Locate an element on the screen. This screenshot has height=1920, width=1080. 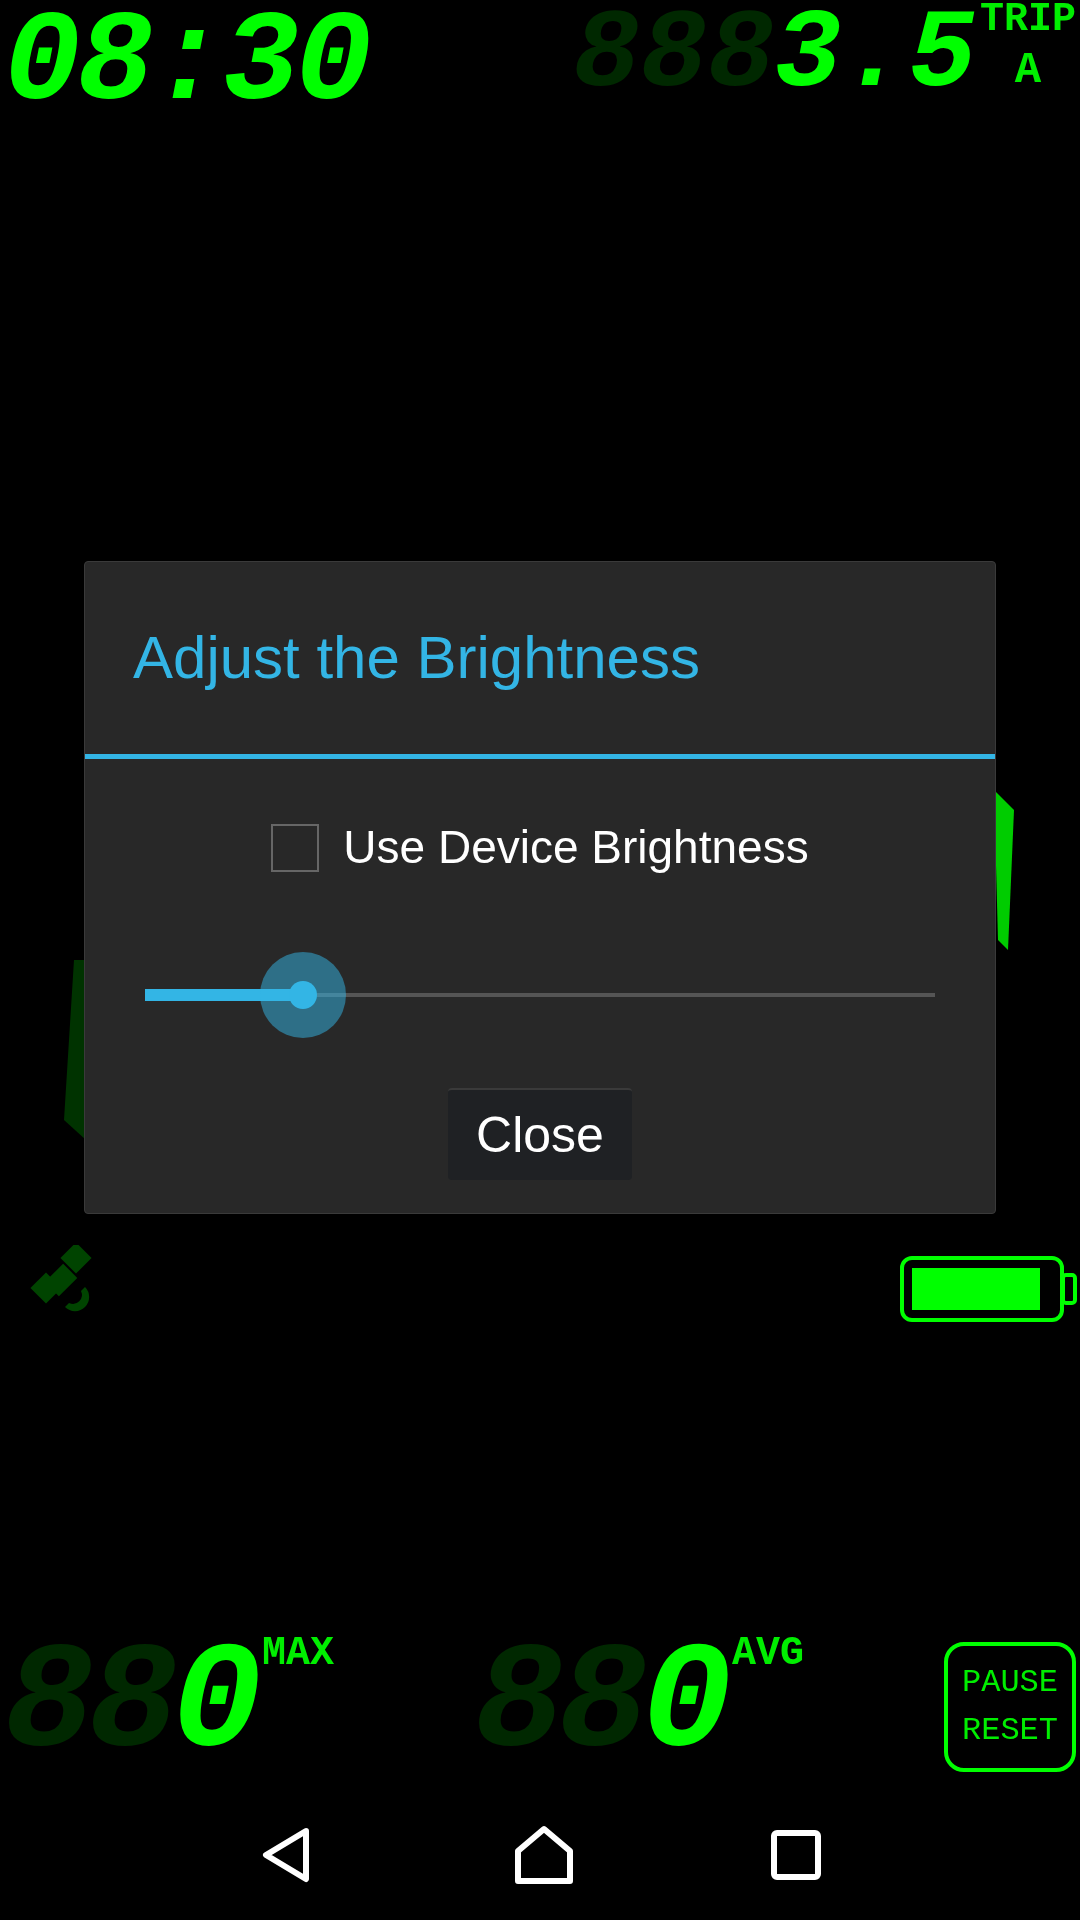
clock-time: 08:30 is located at coordinates (186, 64).